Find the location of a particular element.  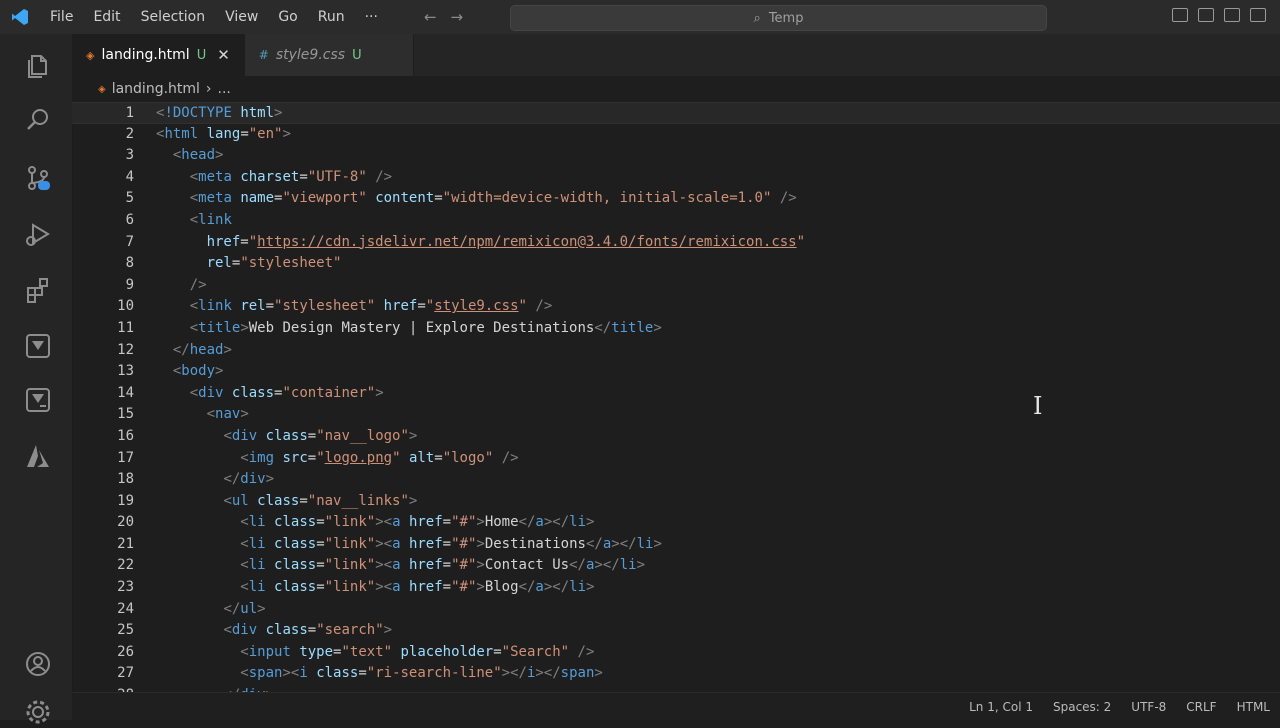

menu-file: File is located at coordinates (61, 17).